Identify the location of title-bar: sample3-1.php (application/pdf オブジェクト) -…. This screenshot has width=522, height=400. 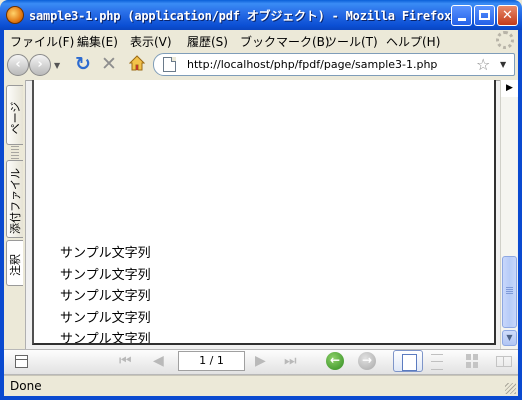
(261, 15).